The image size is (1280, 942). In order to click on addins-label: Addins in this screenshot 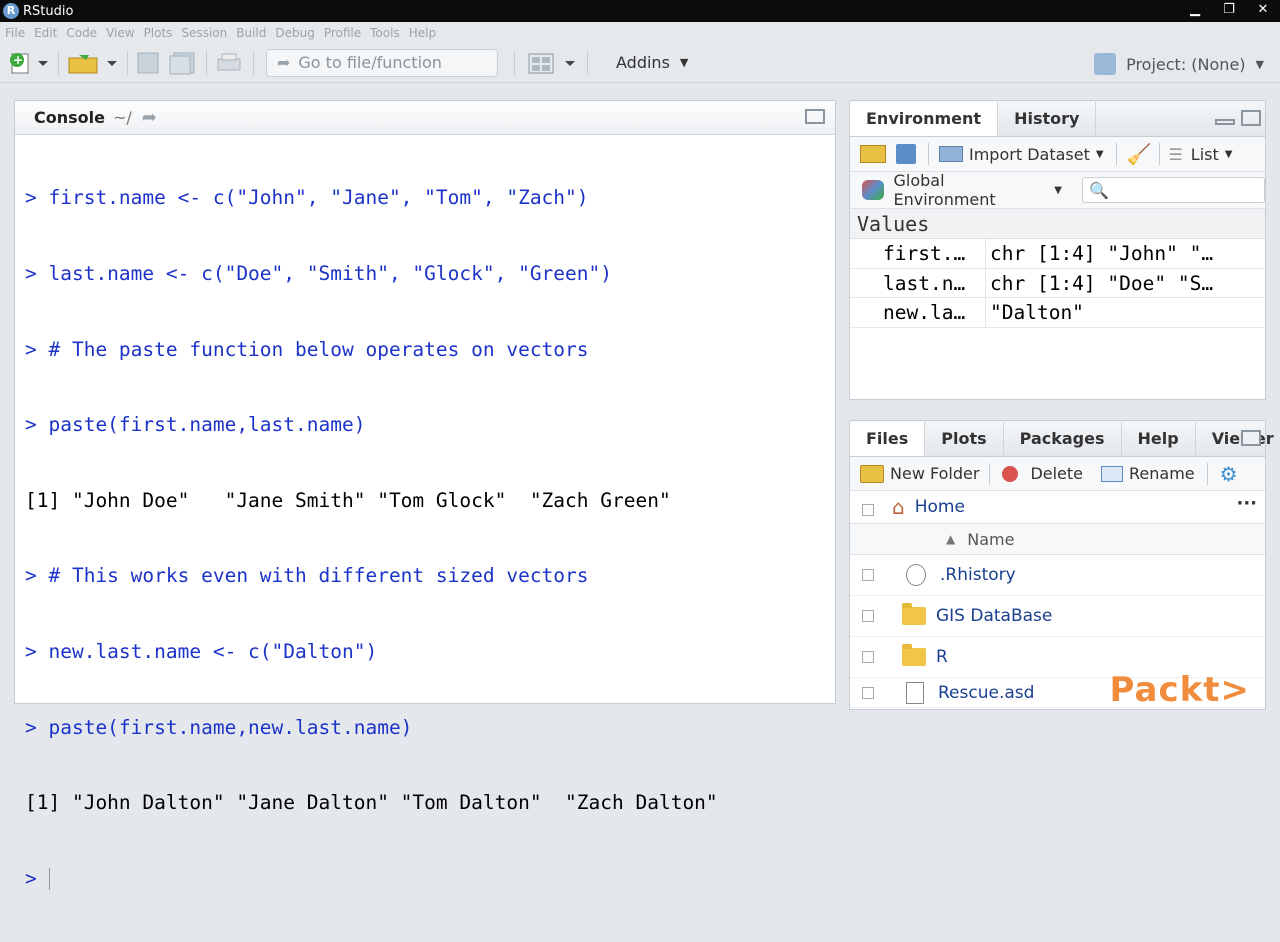, I will do `click(643, 62)`.